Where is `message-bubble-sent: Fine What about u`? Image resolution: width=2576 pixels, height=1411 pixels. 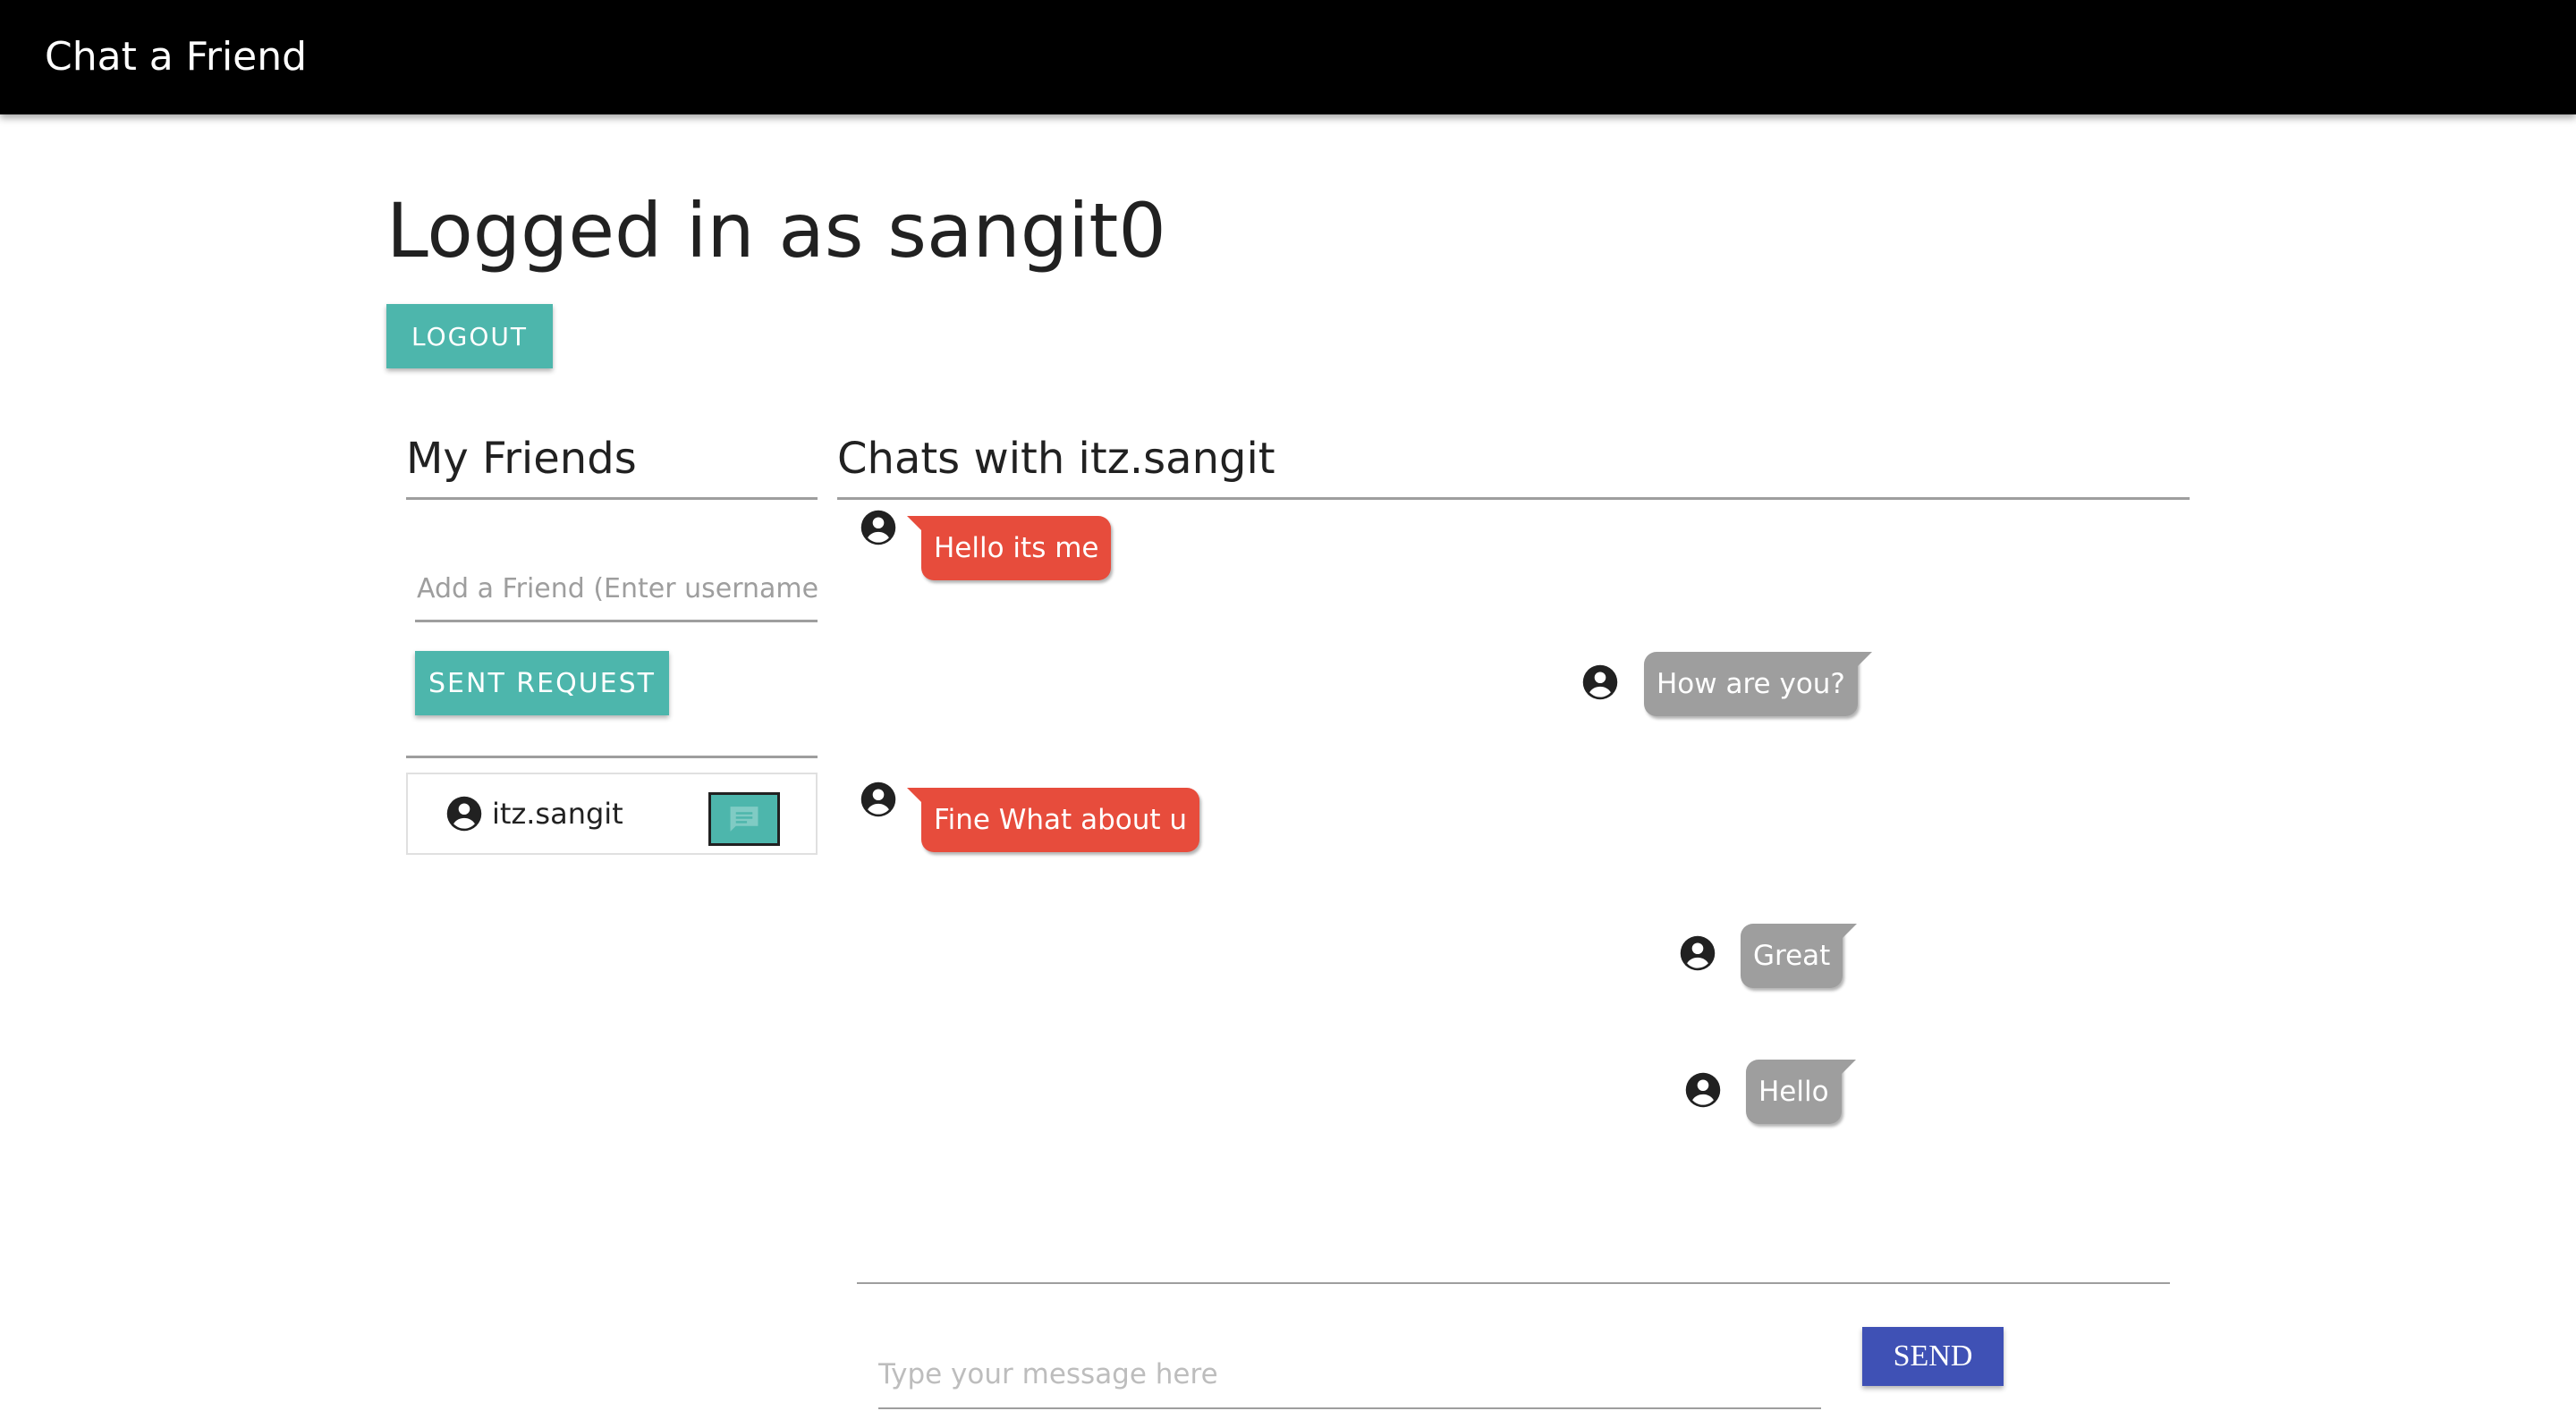 message-bubble-sent: Fine What about u is located at coordinates (1053, 820).